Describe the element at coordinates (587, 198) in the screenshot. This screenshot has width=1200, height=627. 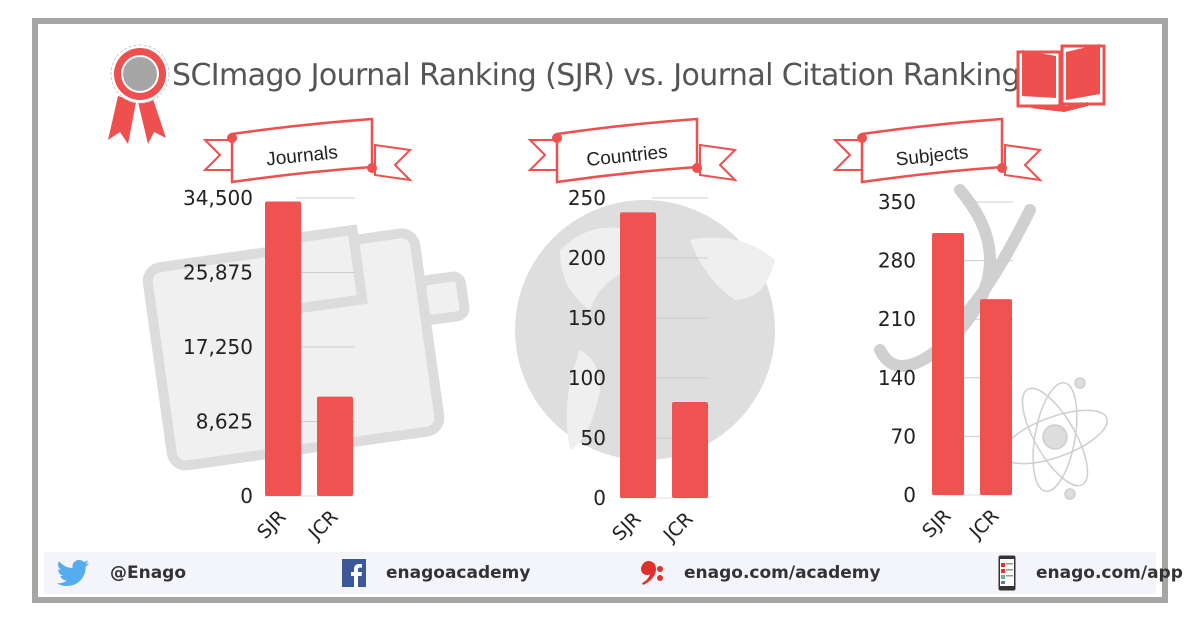
I see `y-tick-label: 250` at that location.